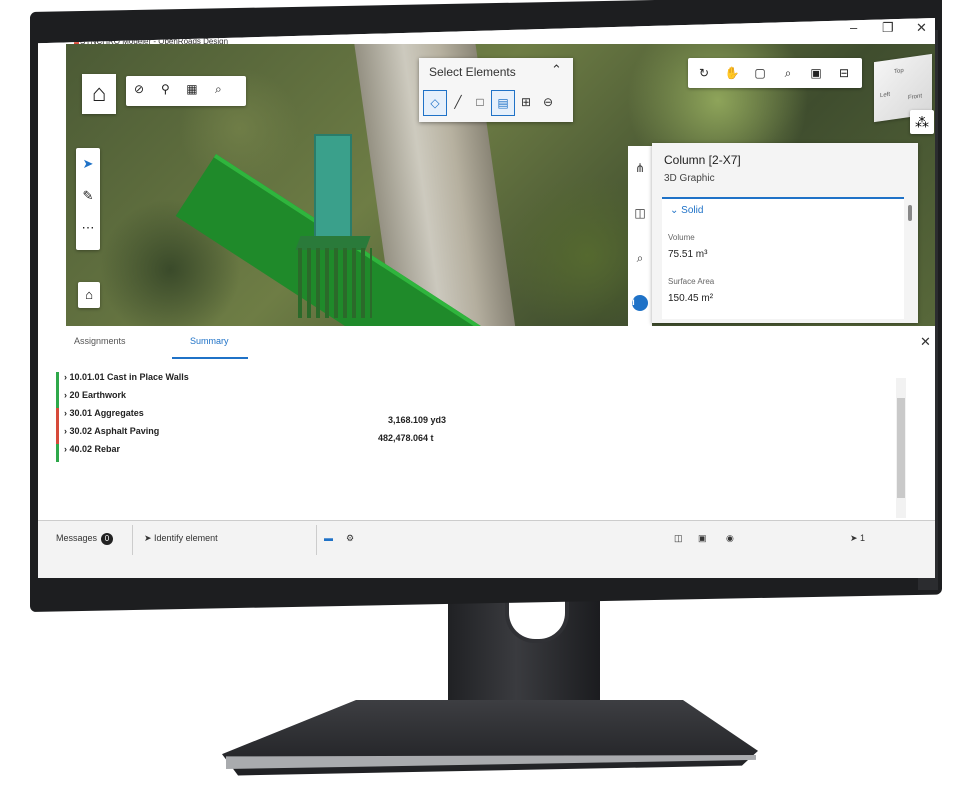 The height and width of the screenshot is (791, 971). What do you see at coordinates (640, 168) in the screenshot?
I see `hierarchy-icon: ⋔` at bounding box center [640, 168].